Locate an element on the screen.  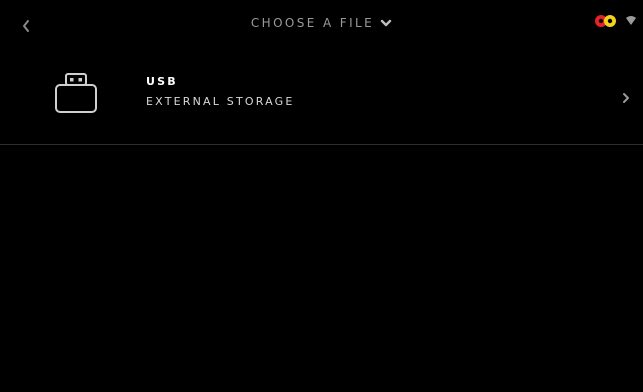
choose-file-dropdown: CHOOSE A FILE is located at coordinates (321, 23).